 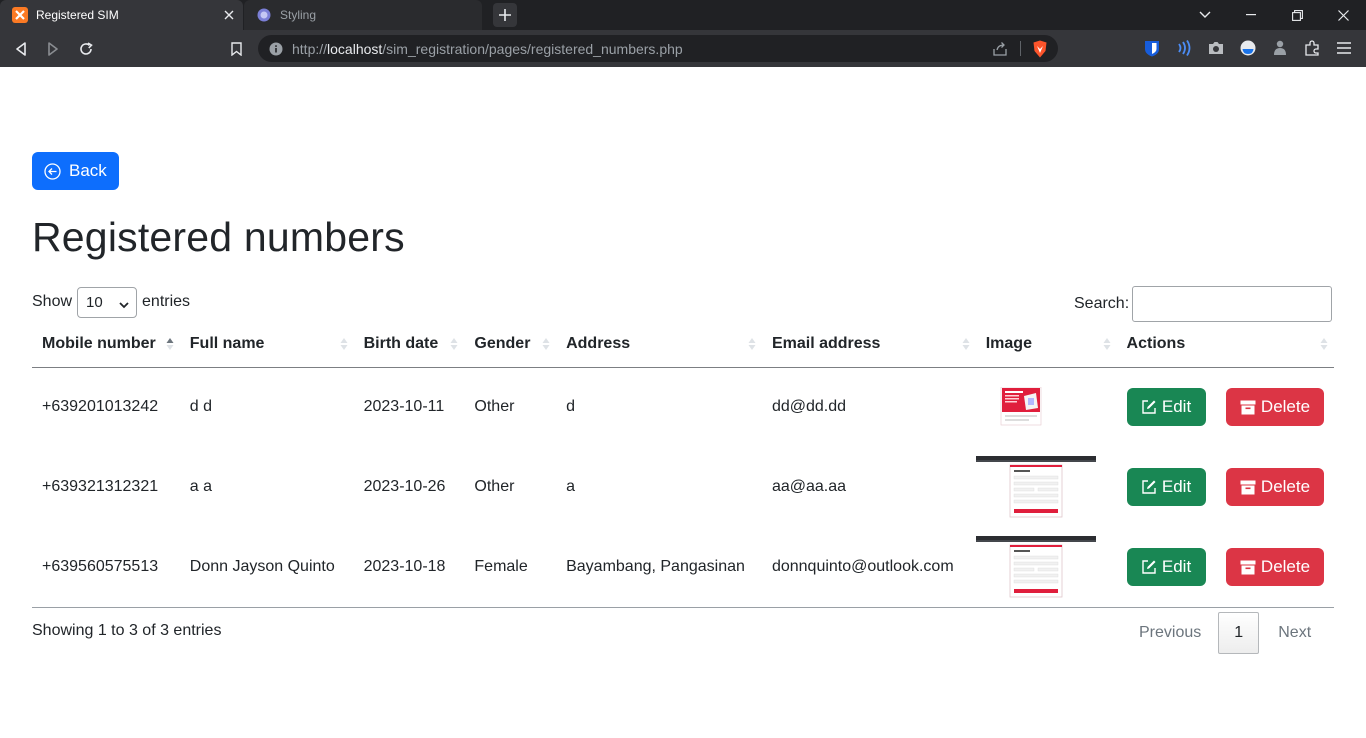 What do you see at coordinates (409, 406) in the screenshot?
I see `cell-birth-date: 2023-10-11` at bounding box center [409, 406].